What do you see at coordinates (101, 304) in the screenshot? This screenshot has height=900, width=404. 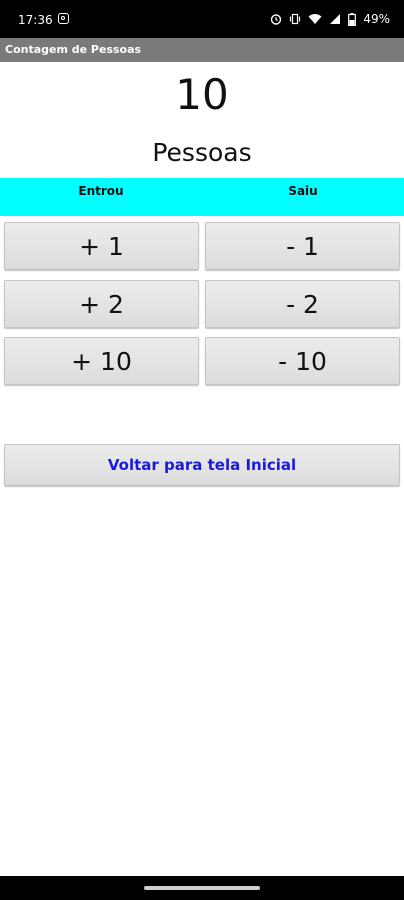 I see `plus-2-button: + 2` at bounding box center [101, 304].